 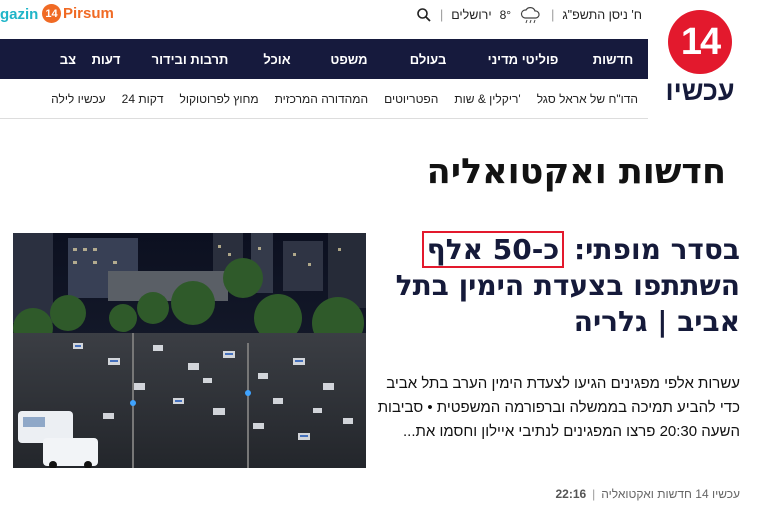 I want to click on subnav-item-off-protocol: מחוץ לפרוטוקול, so click(x=219, y=99).